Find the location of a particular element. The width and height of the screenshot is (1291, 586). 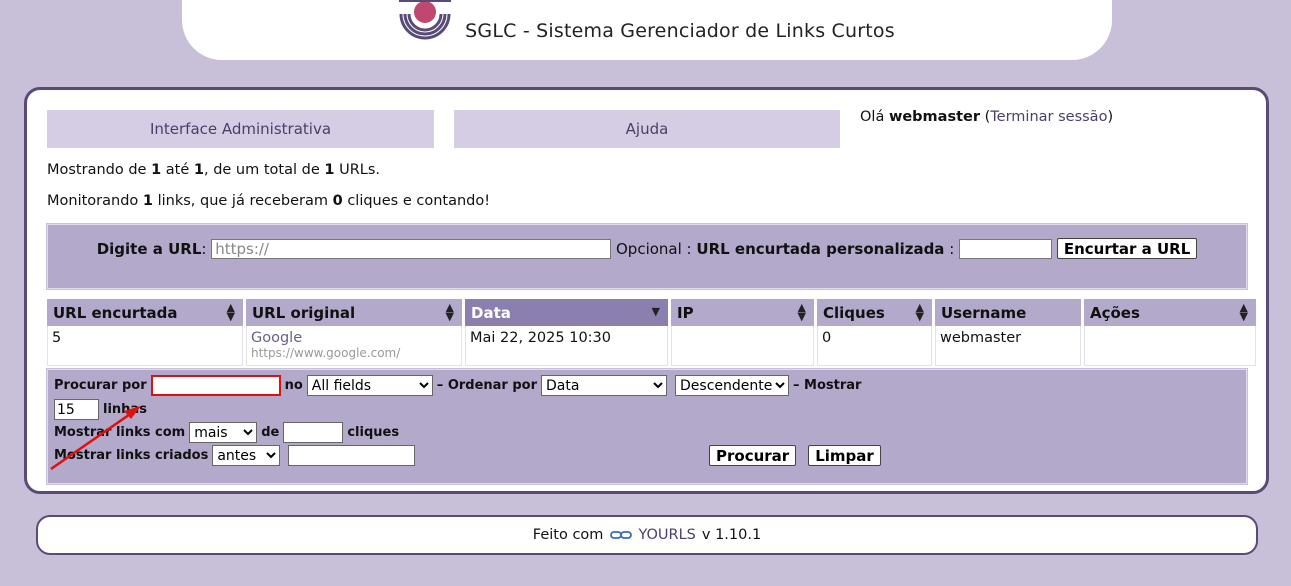

showing-total-word: , de um total de is located at coordinates (261, 170).